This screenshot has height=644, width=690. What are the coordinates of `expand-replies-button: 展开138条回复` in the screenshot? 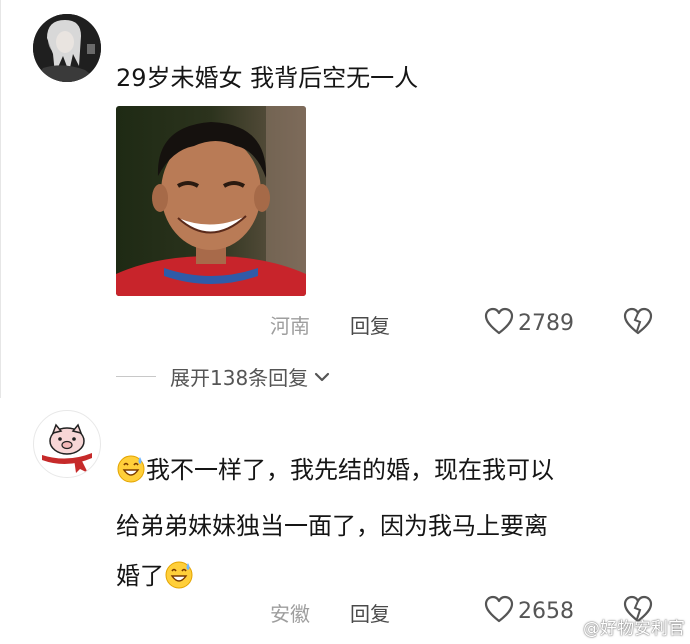 It's located at (223, 376).